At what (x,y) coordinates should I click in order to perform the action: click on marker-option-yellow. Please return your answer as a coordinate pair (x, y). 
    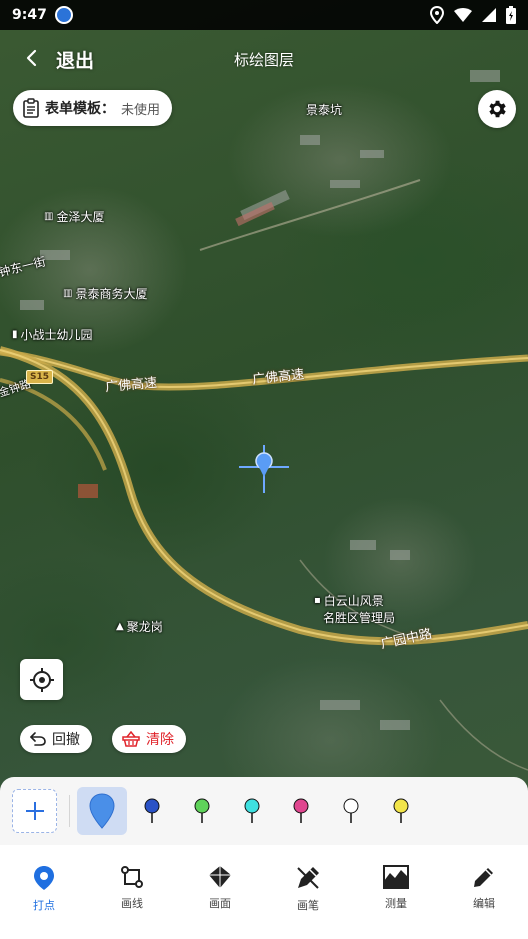
    Looking at the image, I should click on (401, 811).